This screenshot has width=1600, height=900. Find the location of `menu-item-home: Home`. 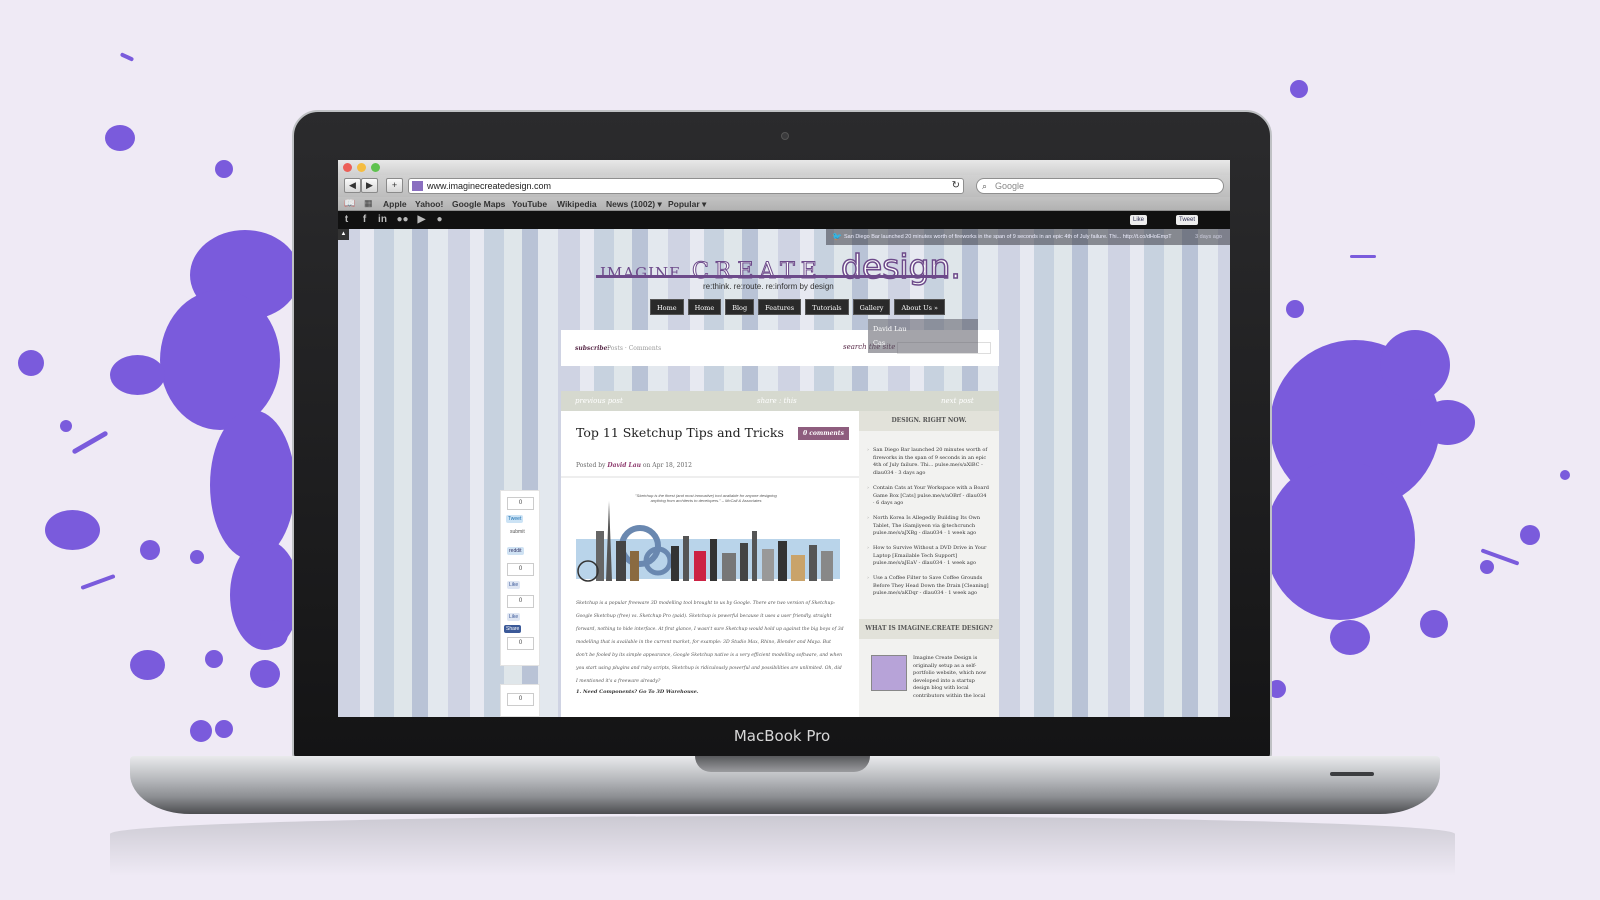

menu-item-home: Home is located at coordinates (667, 307).